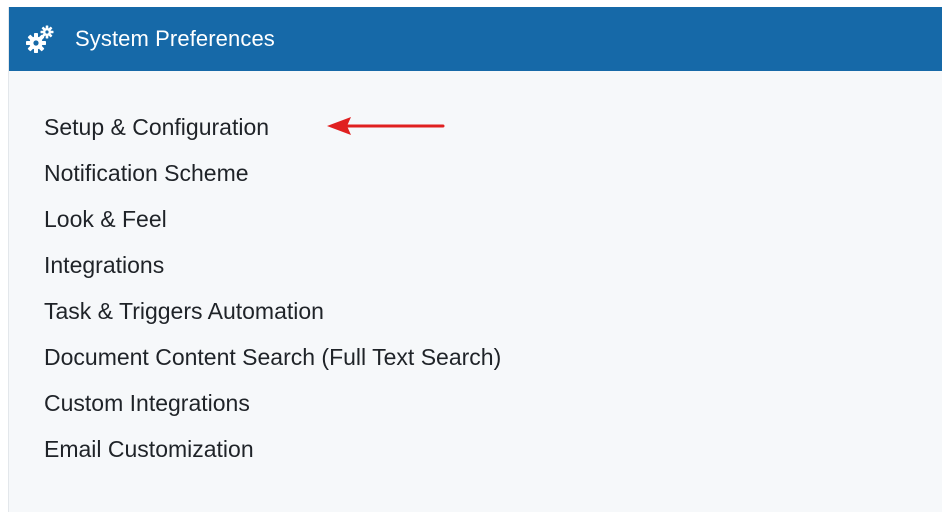 This screenshot has height=512, width=942. What do you see at coordinates (272, 224) in the screenshot?
I see `menu-item-look-feel: Look & Feel` at bounding box center [272, 224].